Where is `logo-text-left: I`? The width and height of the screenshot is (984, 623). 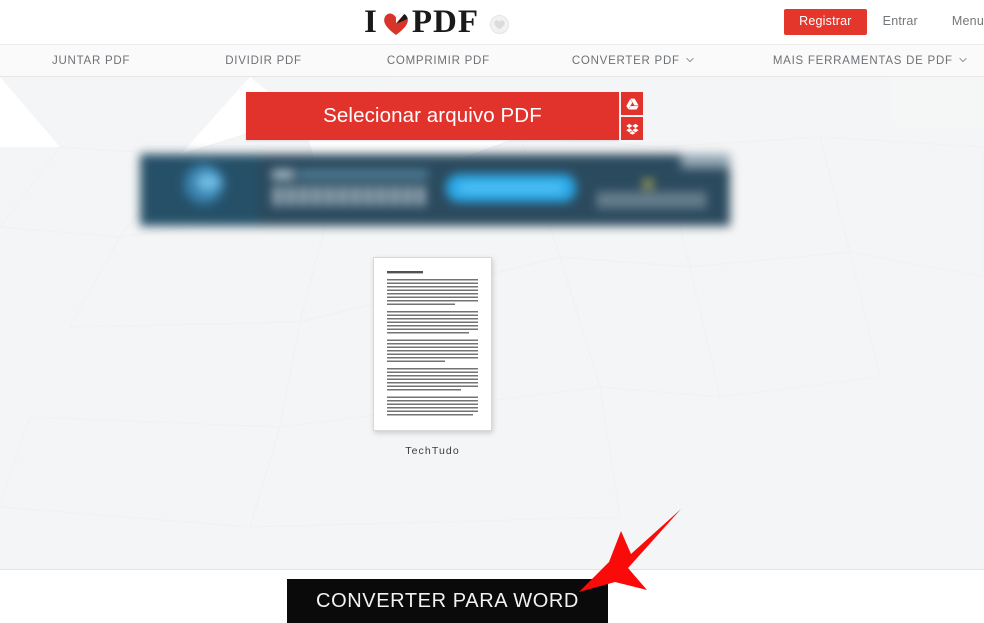 logo-text-left: I is located at coordinates (371, 21).